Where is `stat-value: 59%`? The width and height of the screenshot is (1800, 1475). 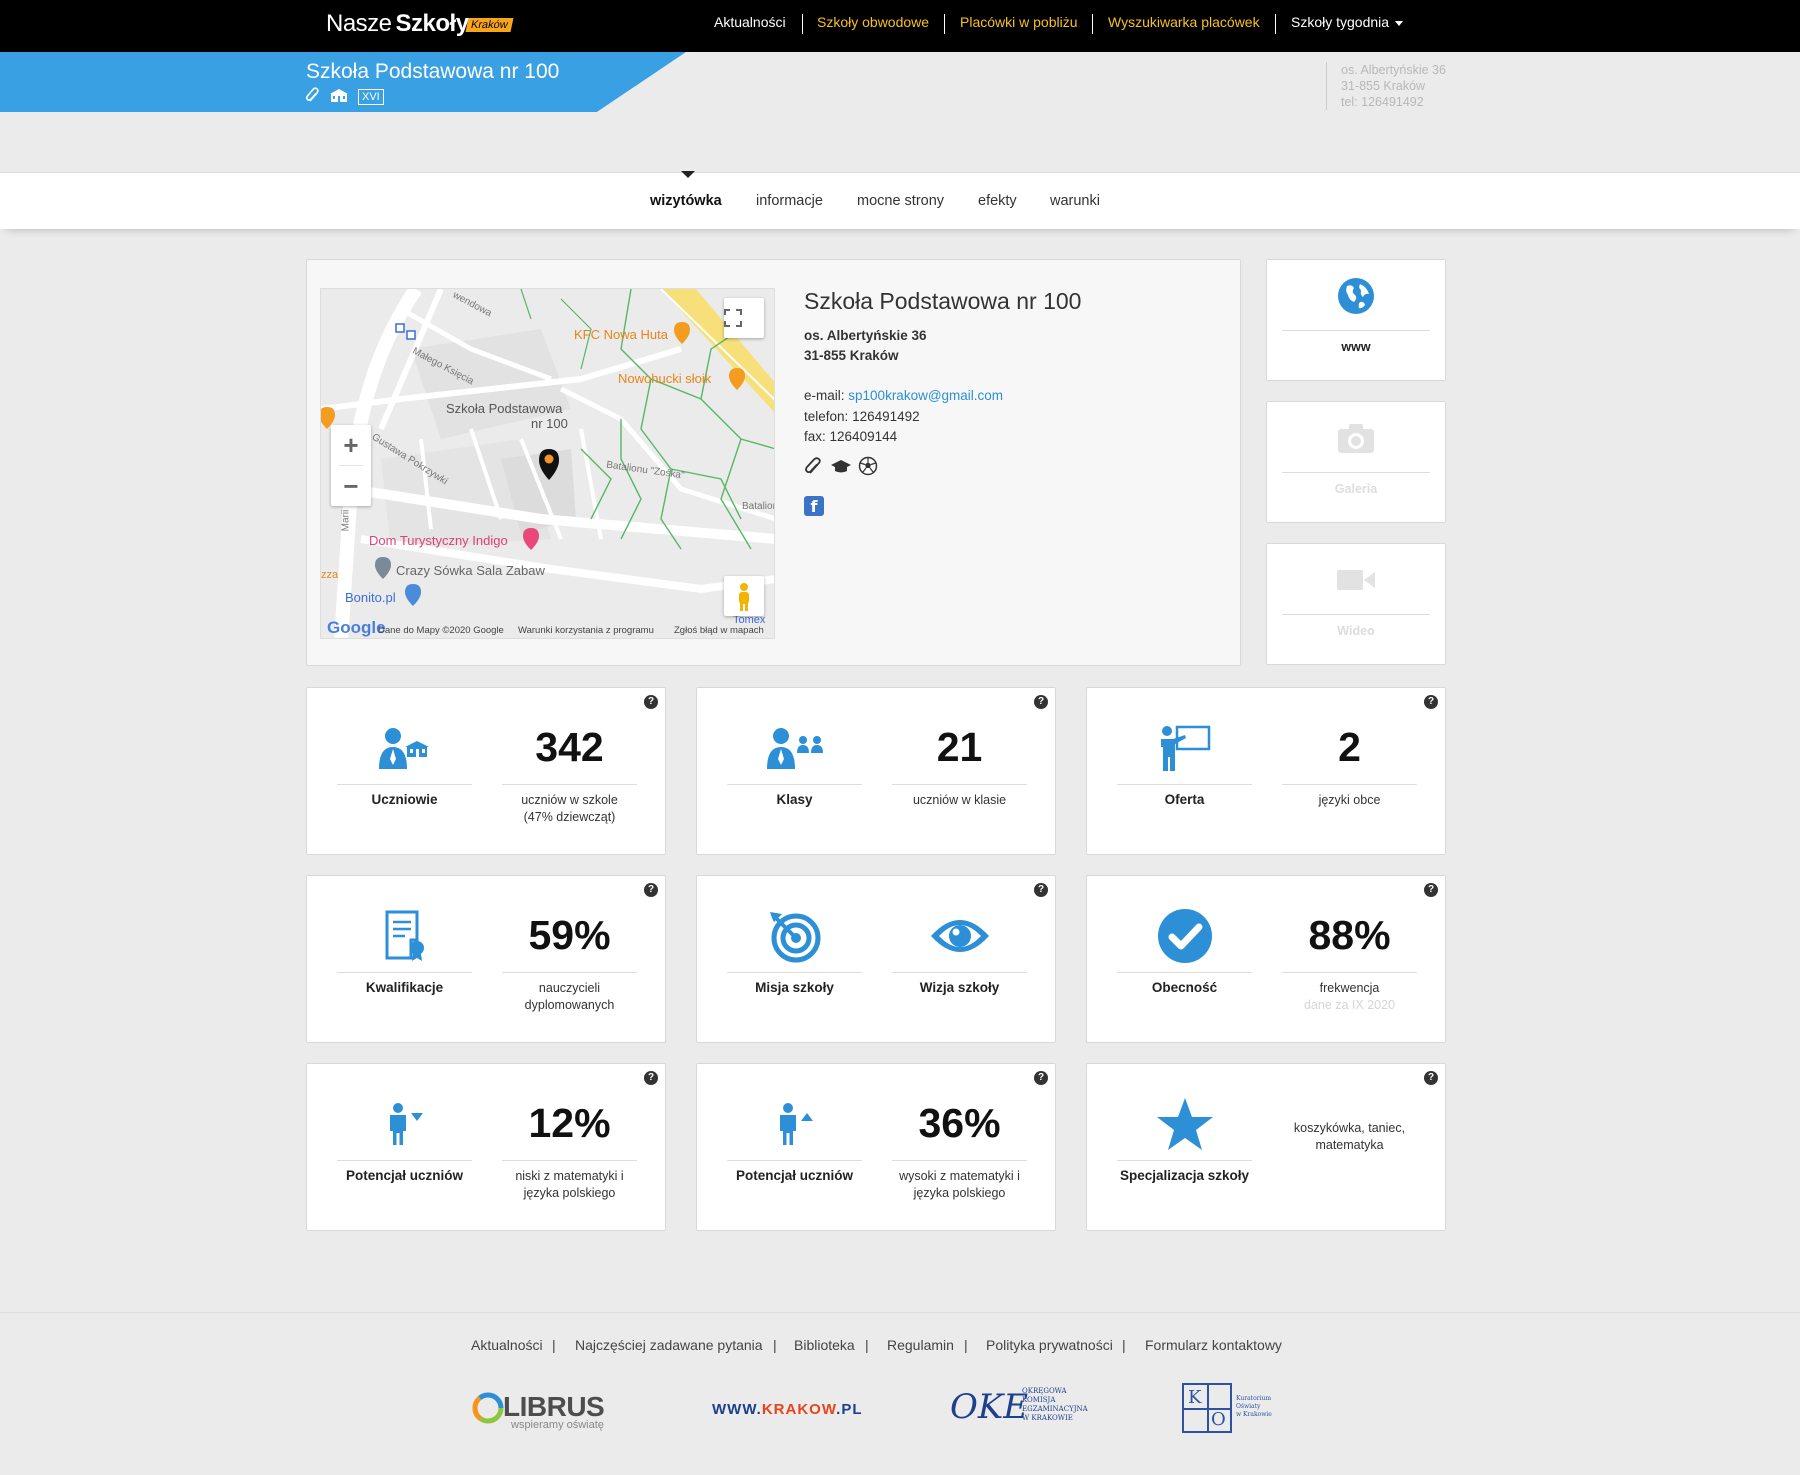 stat-value: 59% is located at coordinates (569, 935).